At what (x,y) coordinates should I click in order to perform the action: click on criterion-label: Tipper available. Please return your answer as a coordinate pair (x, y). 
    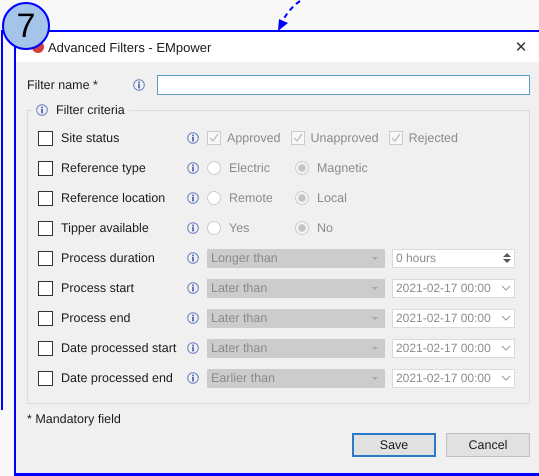
    Looking at the image, I should click on (105, 228).